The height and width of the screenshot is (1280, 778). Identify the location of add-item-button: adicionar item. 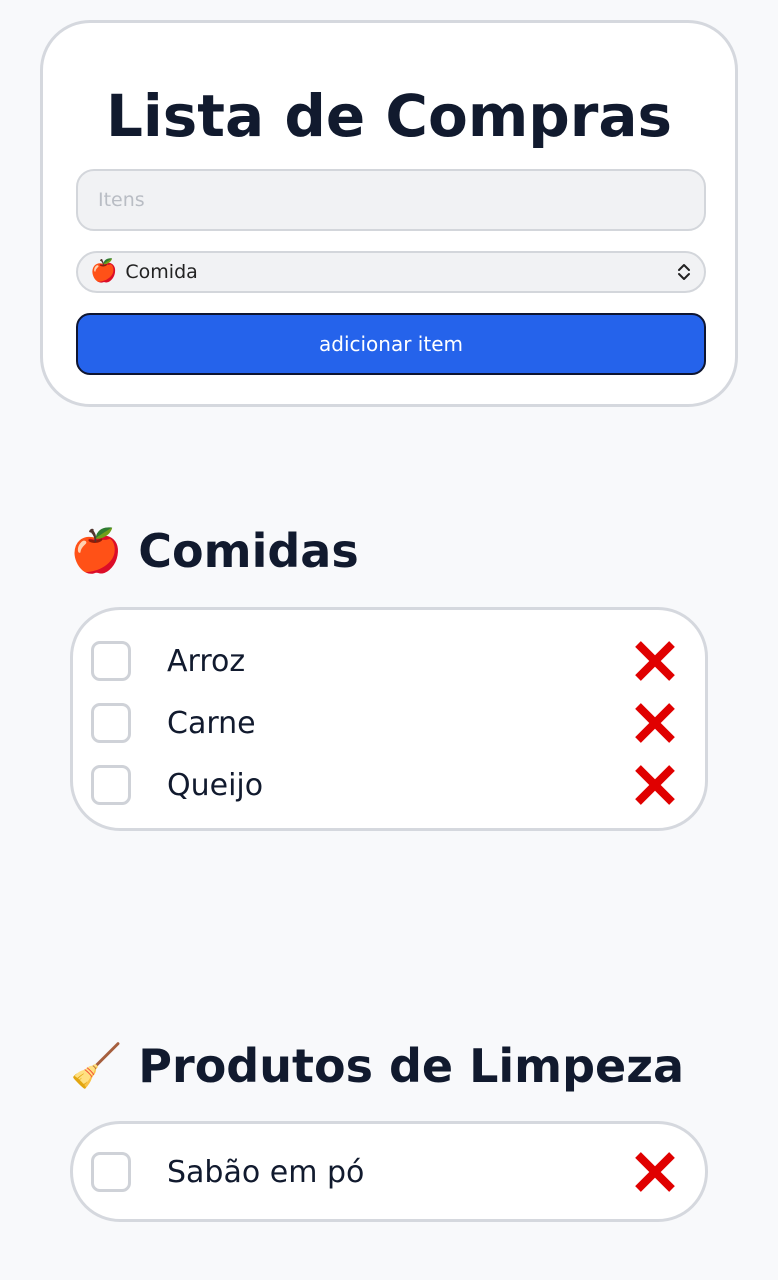
(391, 344).